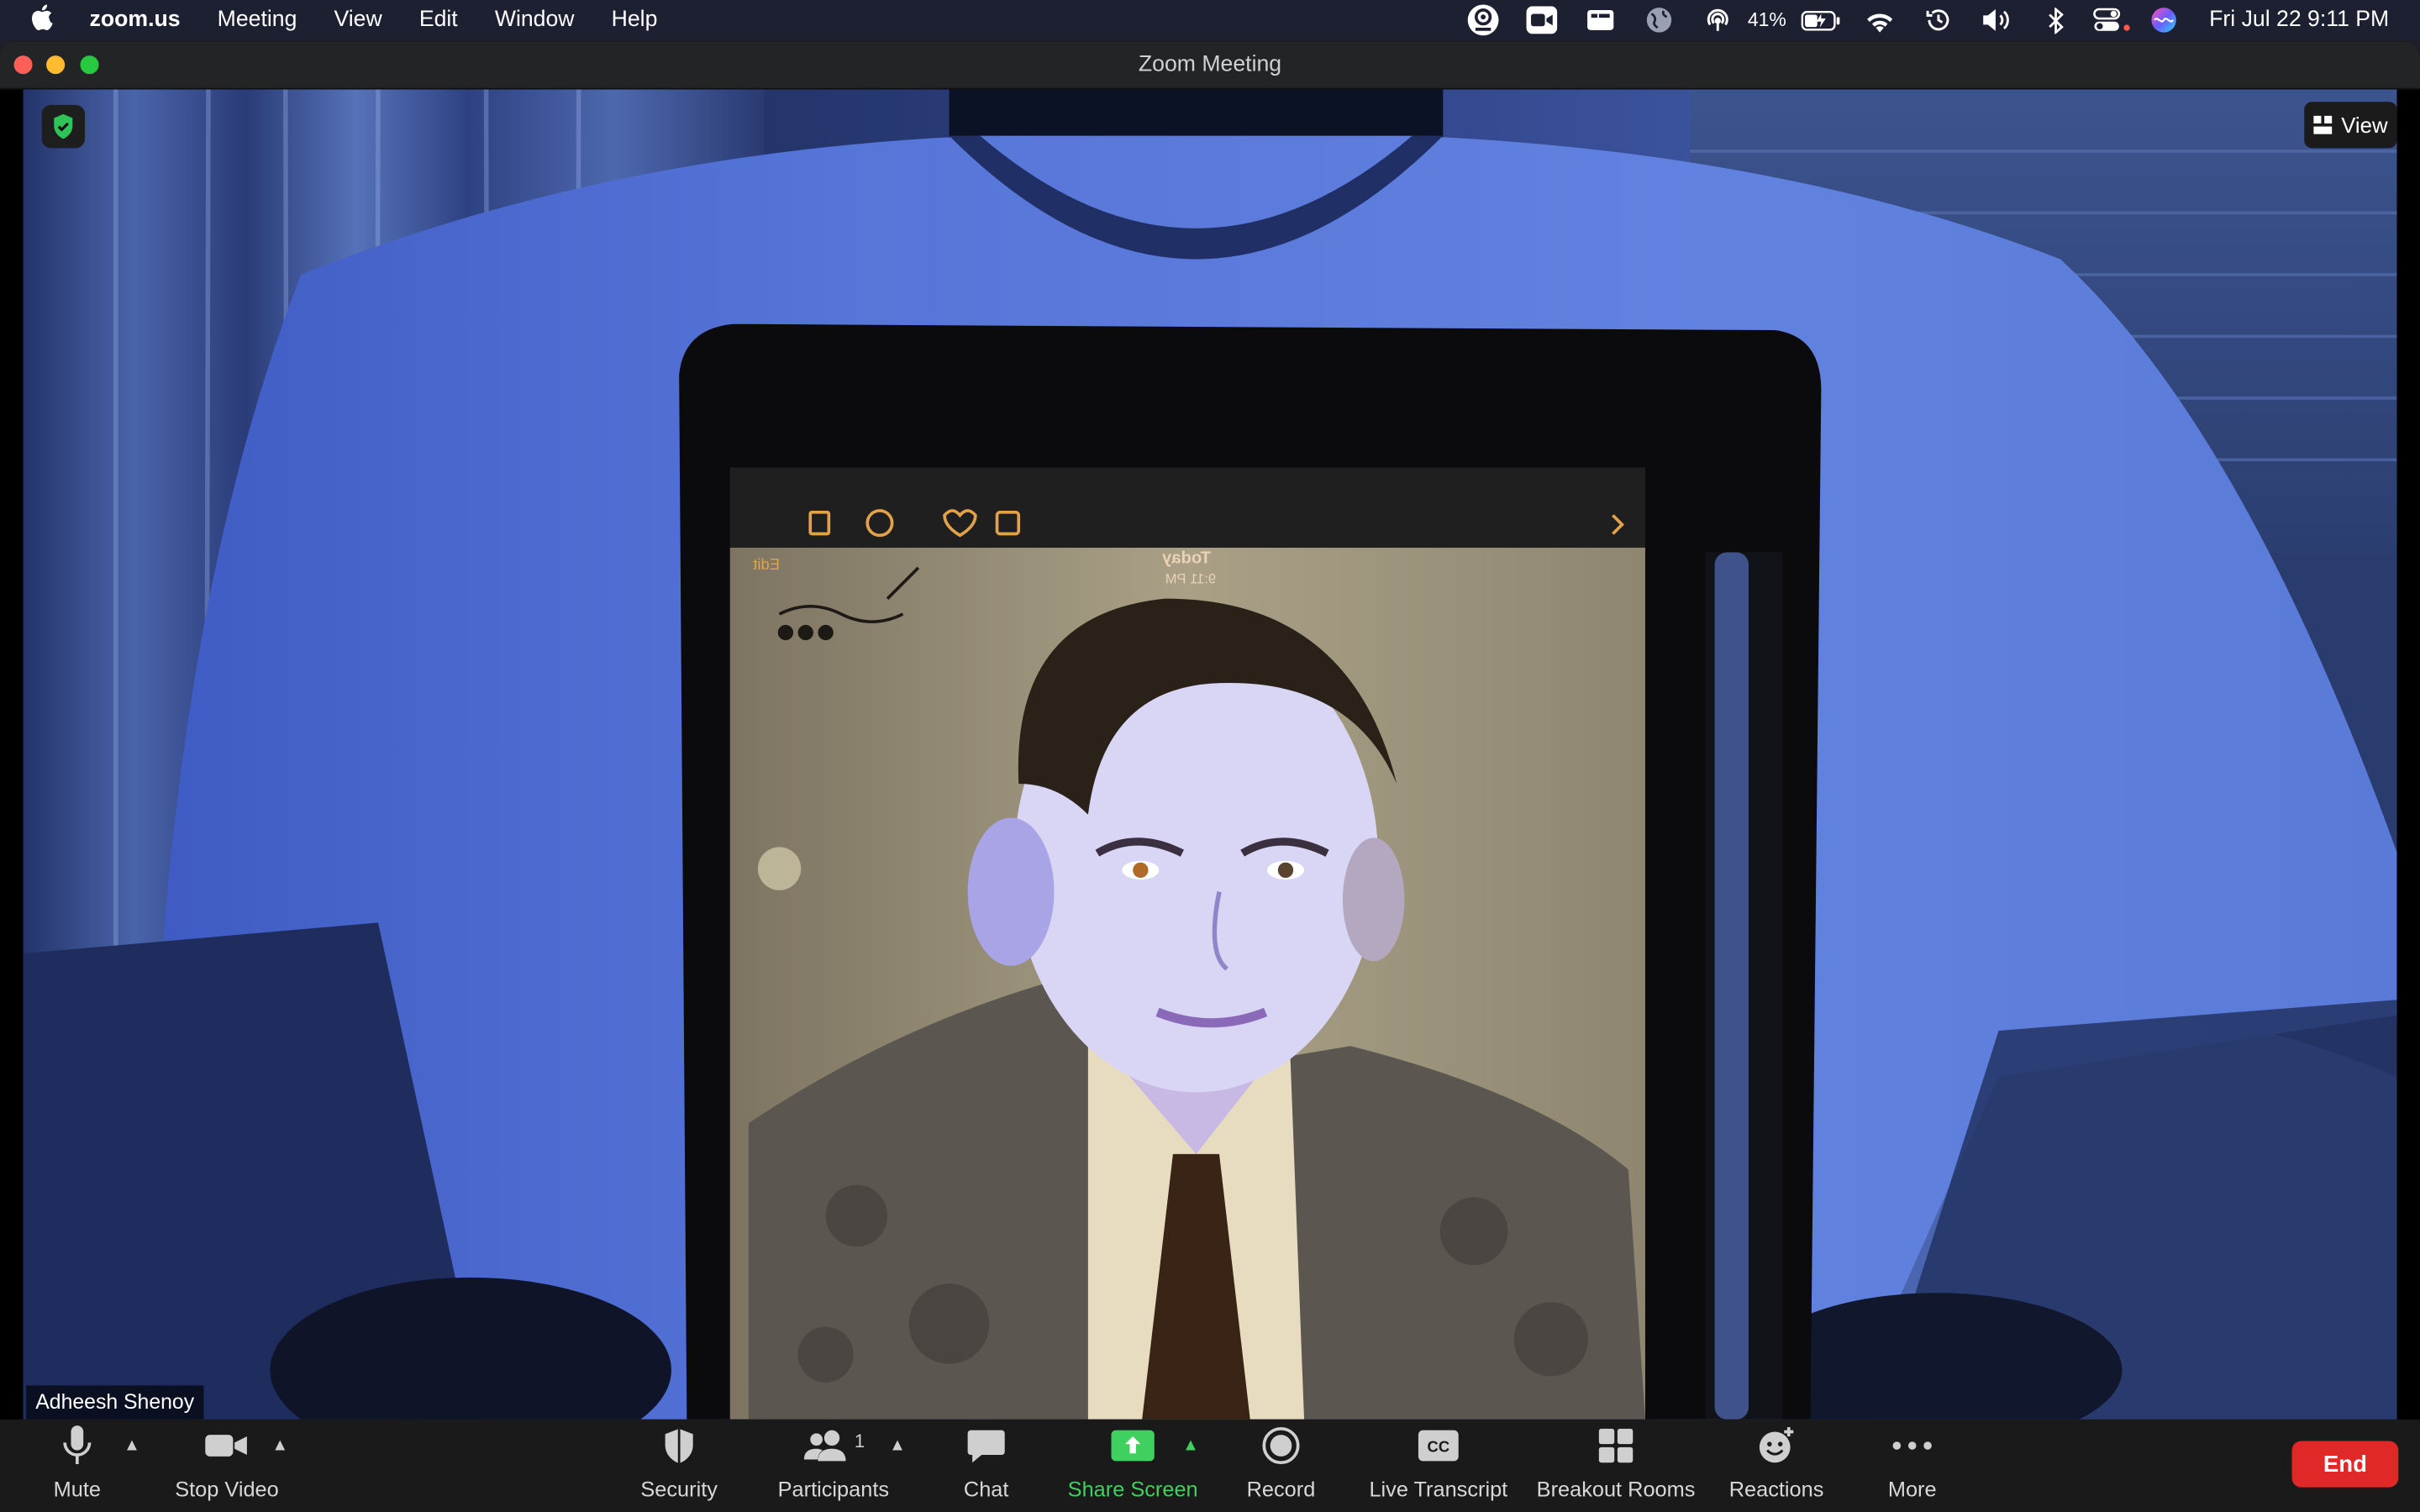 The height and width of the screenshot is (1512, 2420). I want to click on menubar-clock: Fri Jul 22 9:11 PM, so click(2299, 20).